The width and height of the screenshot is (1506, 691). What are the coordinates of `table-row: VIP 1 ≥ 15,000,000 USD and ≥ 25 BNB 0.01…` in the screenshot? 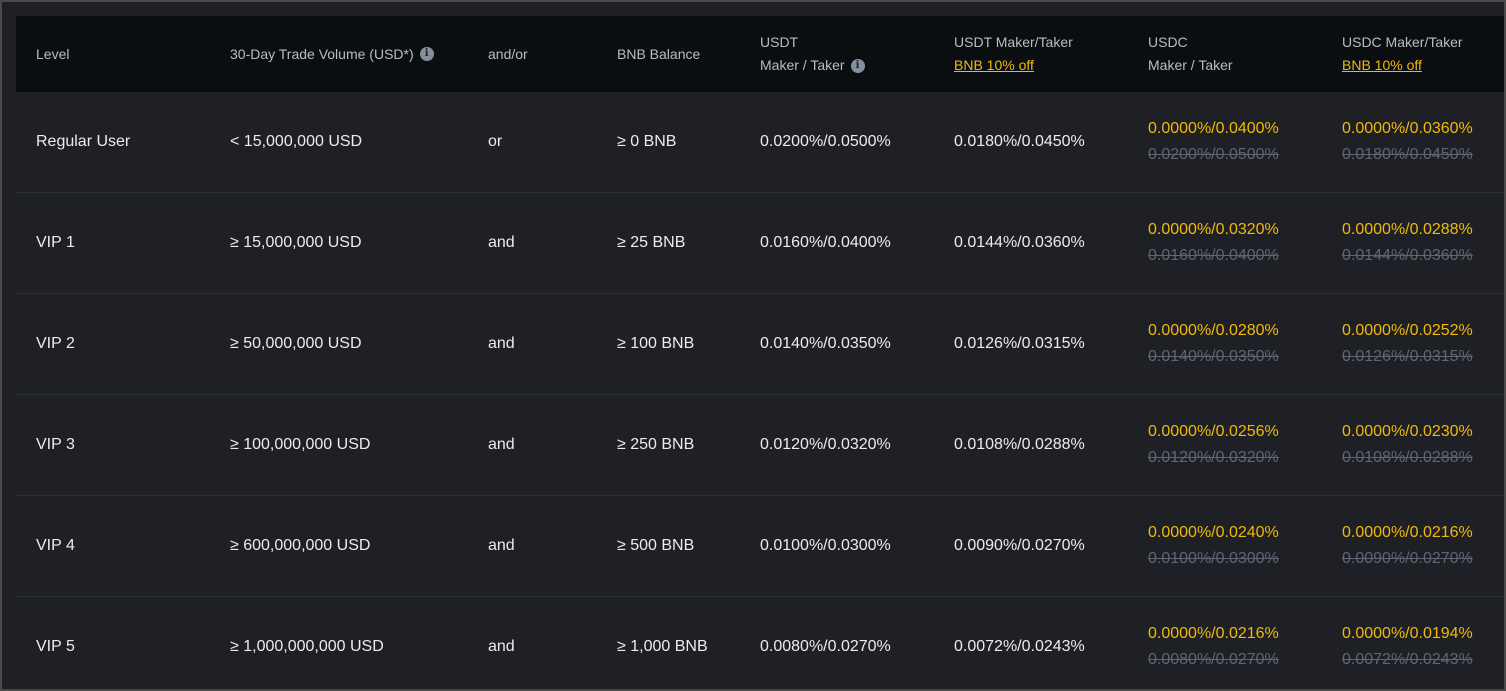 It's located at (760, 243).